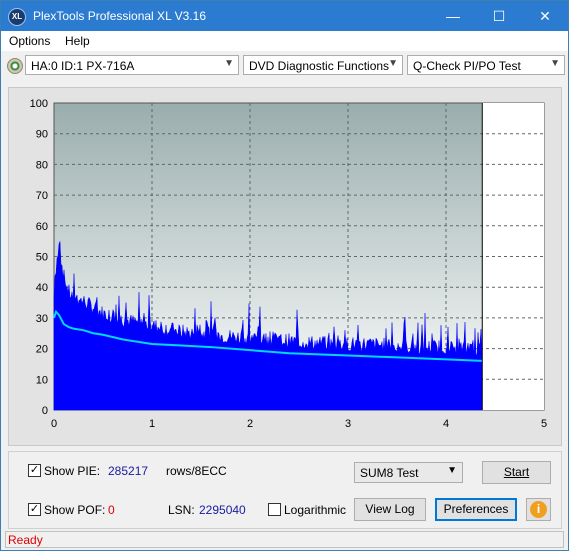  I want to click on start-button-label: Start, so click(516, 472).